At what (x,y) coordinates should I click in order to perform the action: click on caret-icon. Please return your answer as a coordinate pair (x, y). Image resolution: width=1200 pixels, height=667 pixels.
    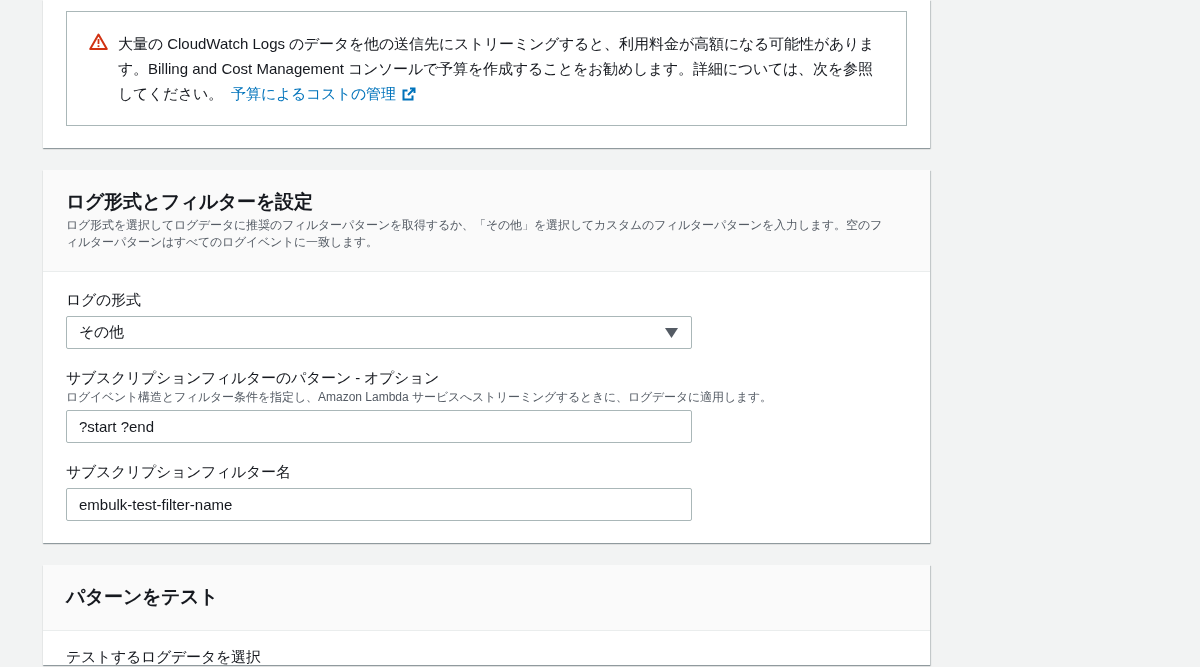
    Looking at the image, I should click on (671, 332).